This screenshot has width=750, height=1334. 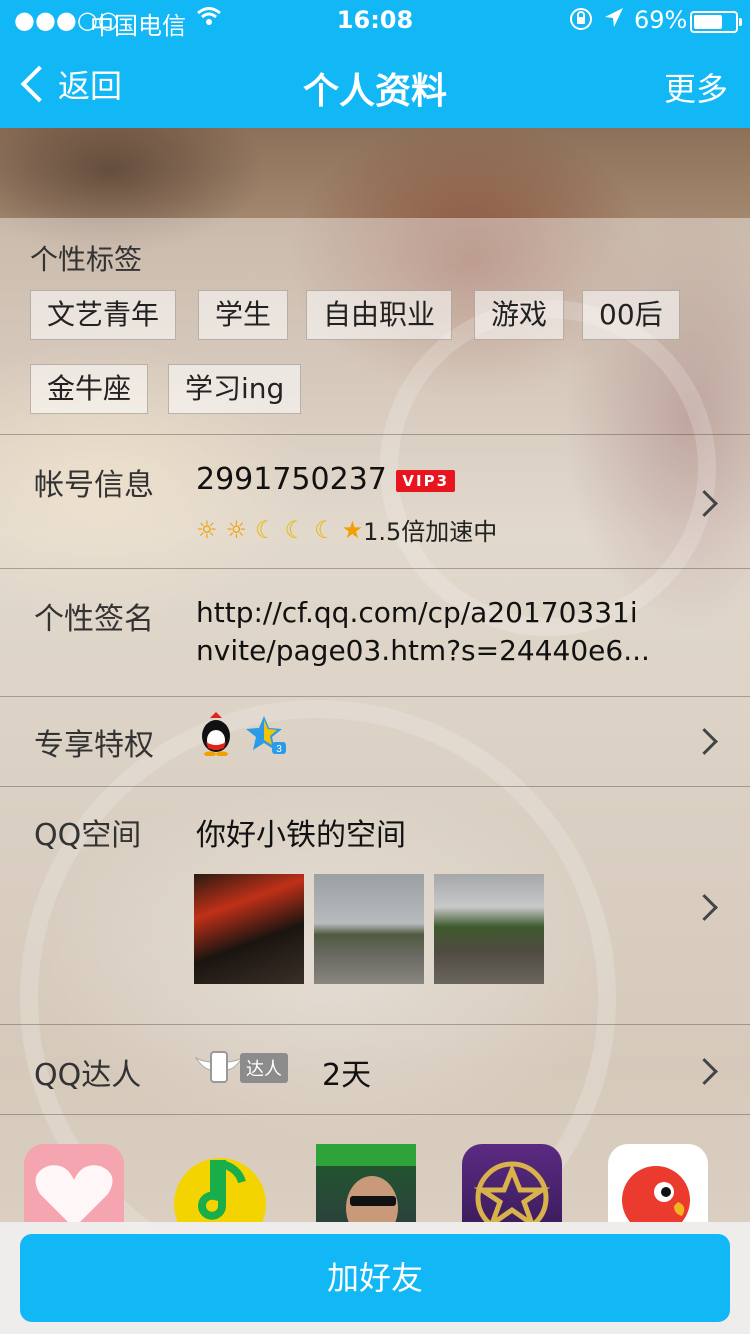 What do you see at coordinates (658, 1183) in the screenshot?
I see `parrot-app-icon` at bounding box center [658, 1183].